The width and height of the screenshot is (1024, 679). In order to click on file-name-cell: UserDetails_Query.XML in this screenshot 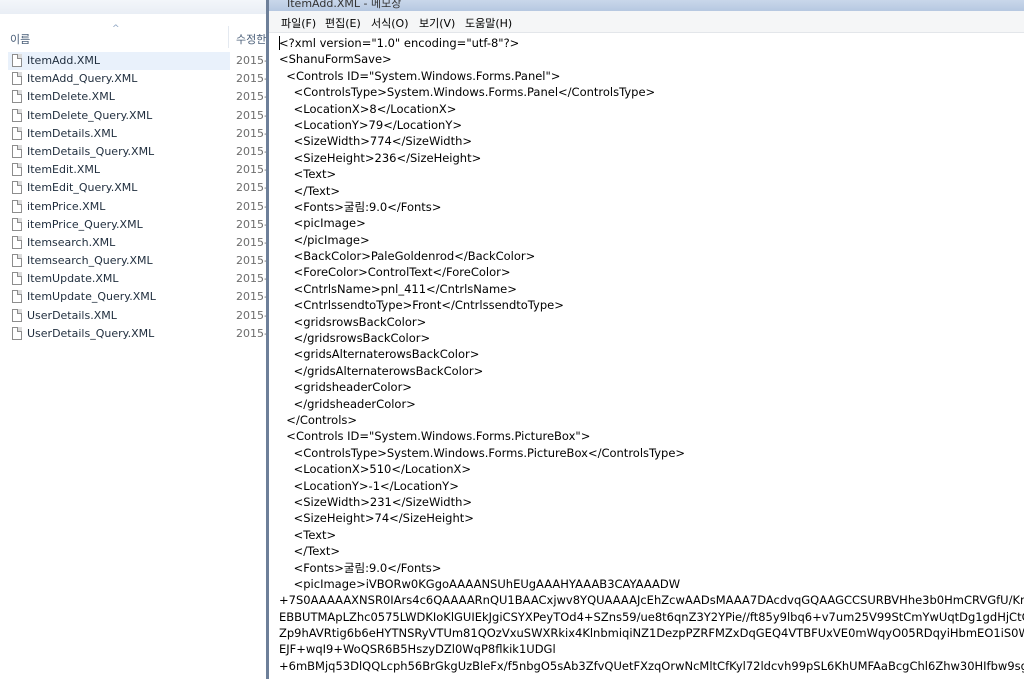, I will do `click(119, 334)`.